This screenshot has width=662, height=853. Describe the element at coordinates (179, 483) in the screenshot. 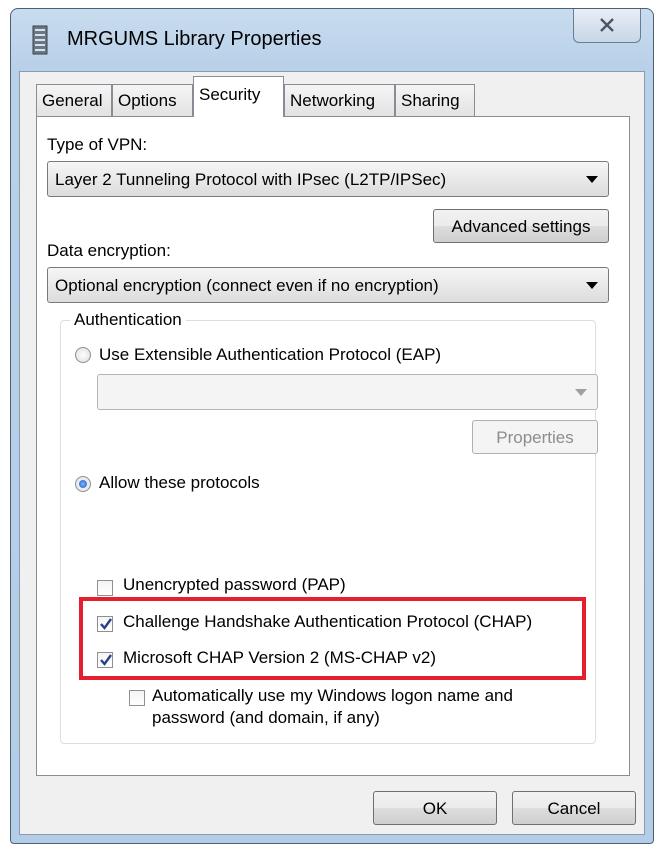

I see `allow-protocols-label: Allow these protocols` at that location.